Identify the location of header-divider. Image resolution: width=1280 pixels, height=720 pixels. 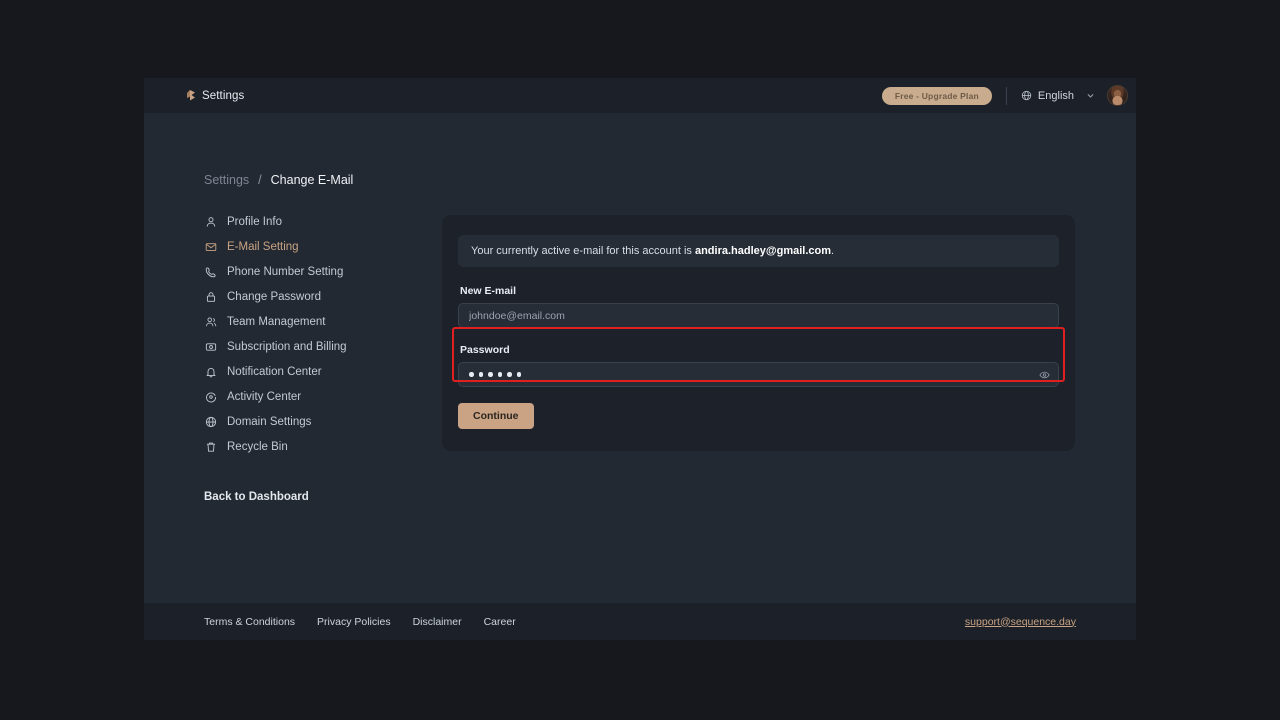
(1006, 95).